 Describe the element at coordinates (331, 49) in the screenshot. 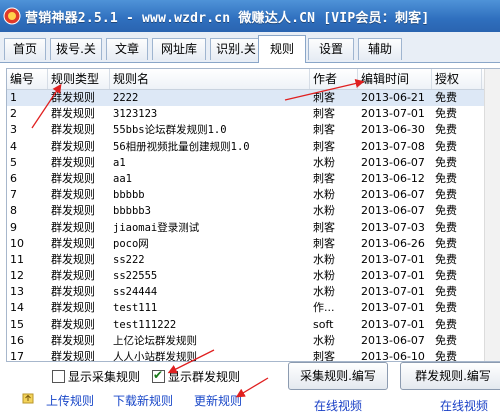

I see `tab-settings: 设置` at that location.